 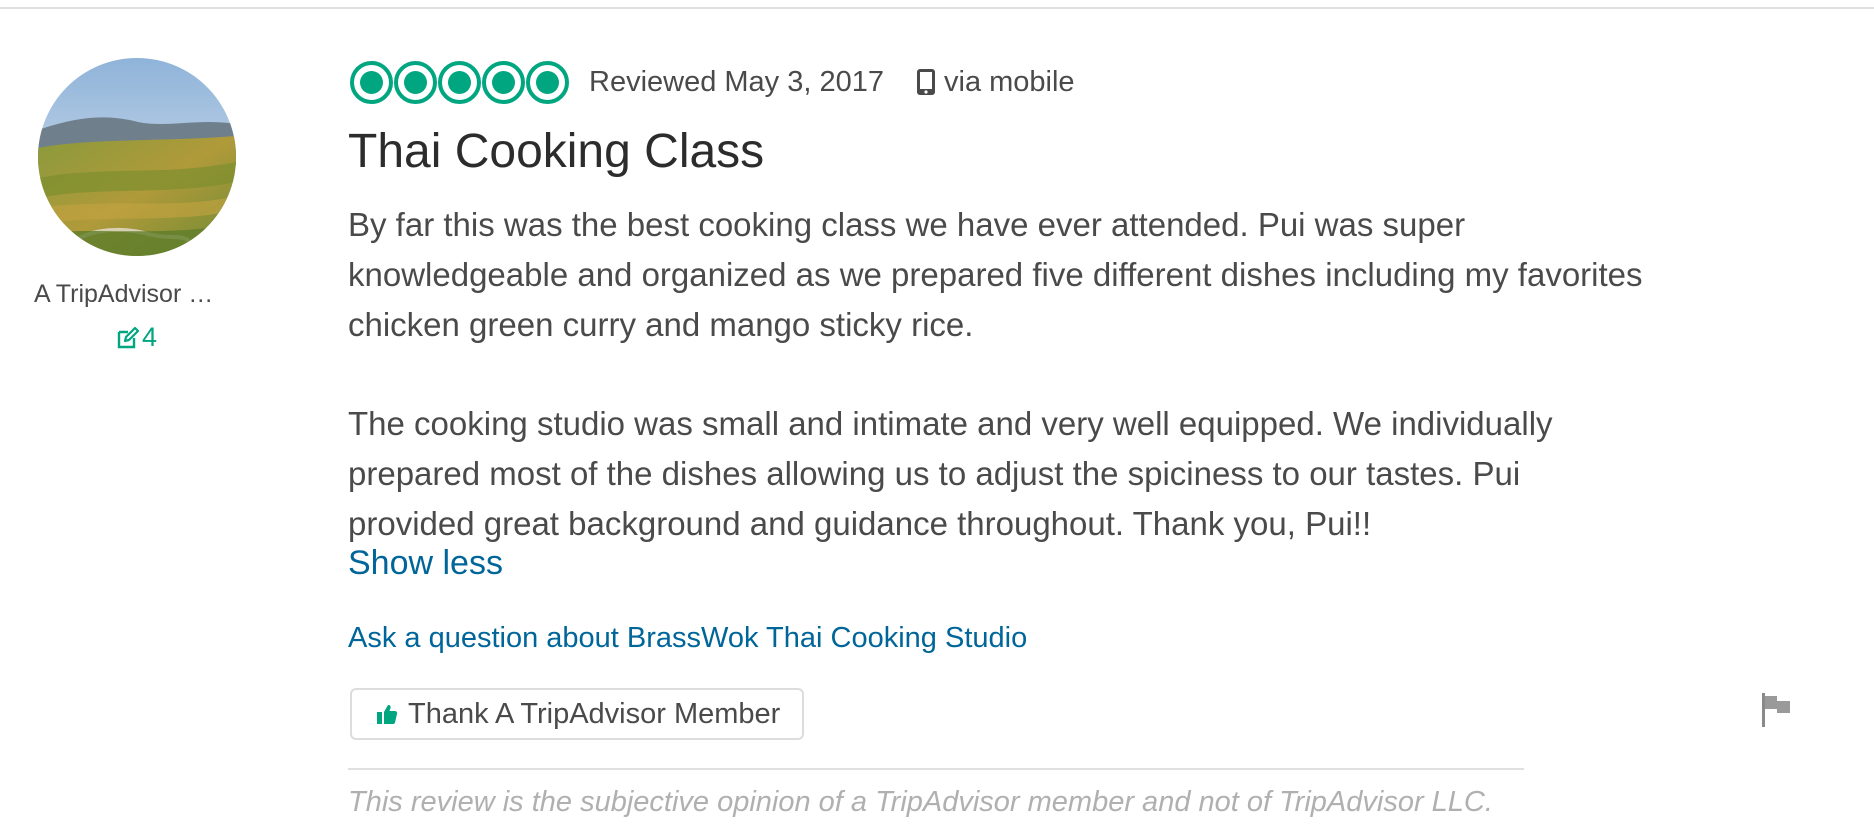 I want to click on edit-icon, so click(x=128, y=338).